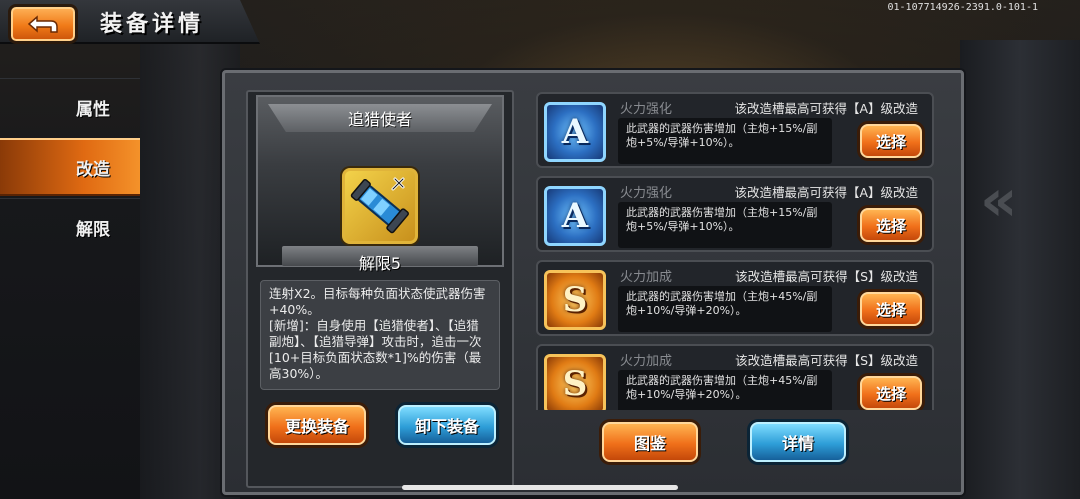  I want to click on page-title: 装备详情, so click(152, 24).